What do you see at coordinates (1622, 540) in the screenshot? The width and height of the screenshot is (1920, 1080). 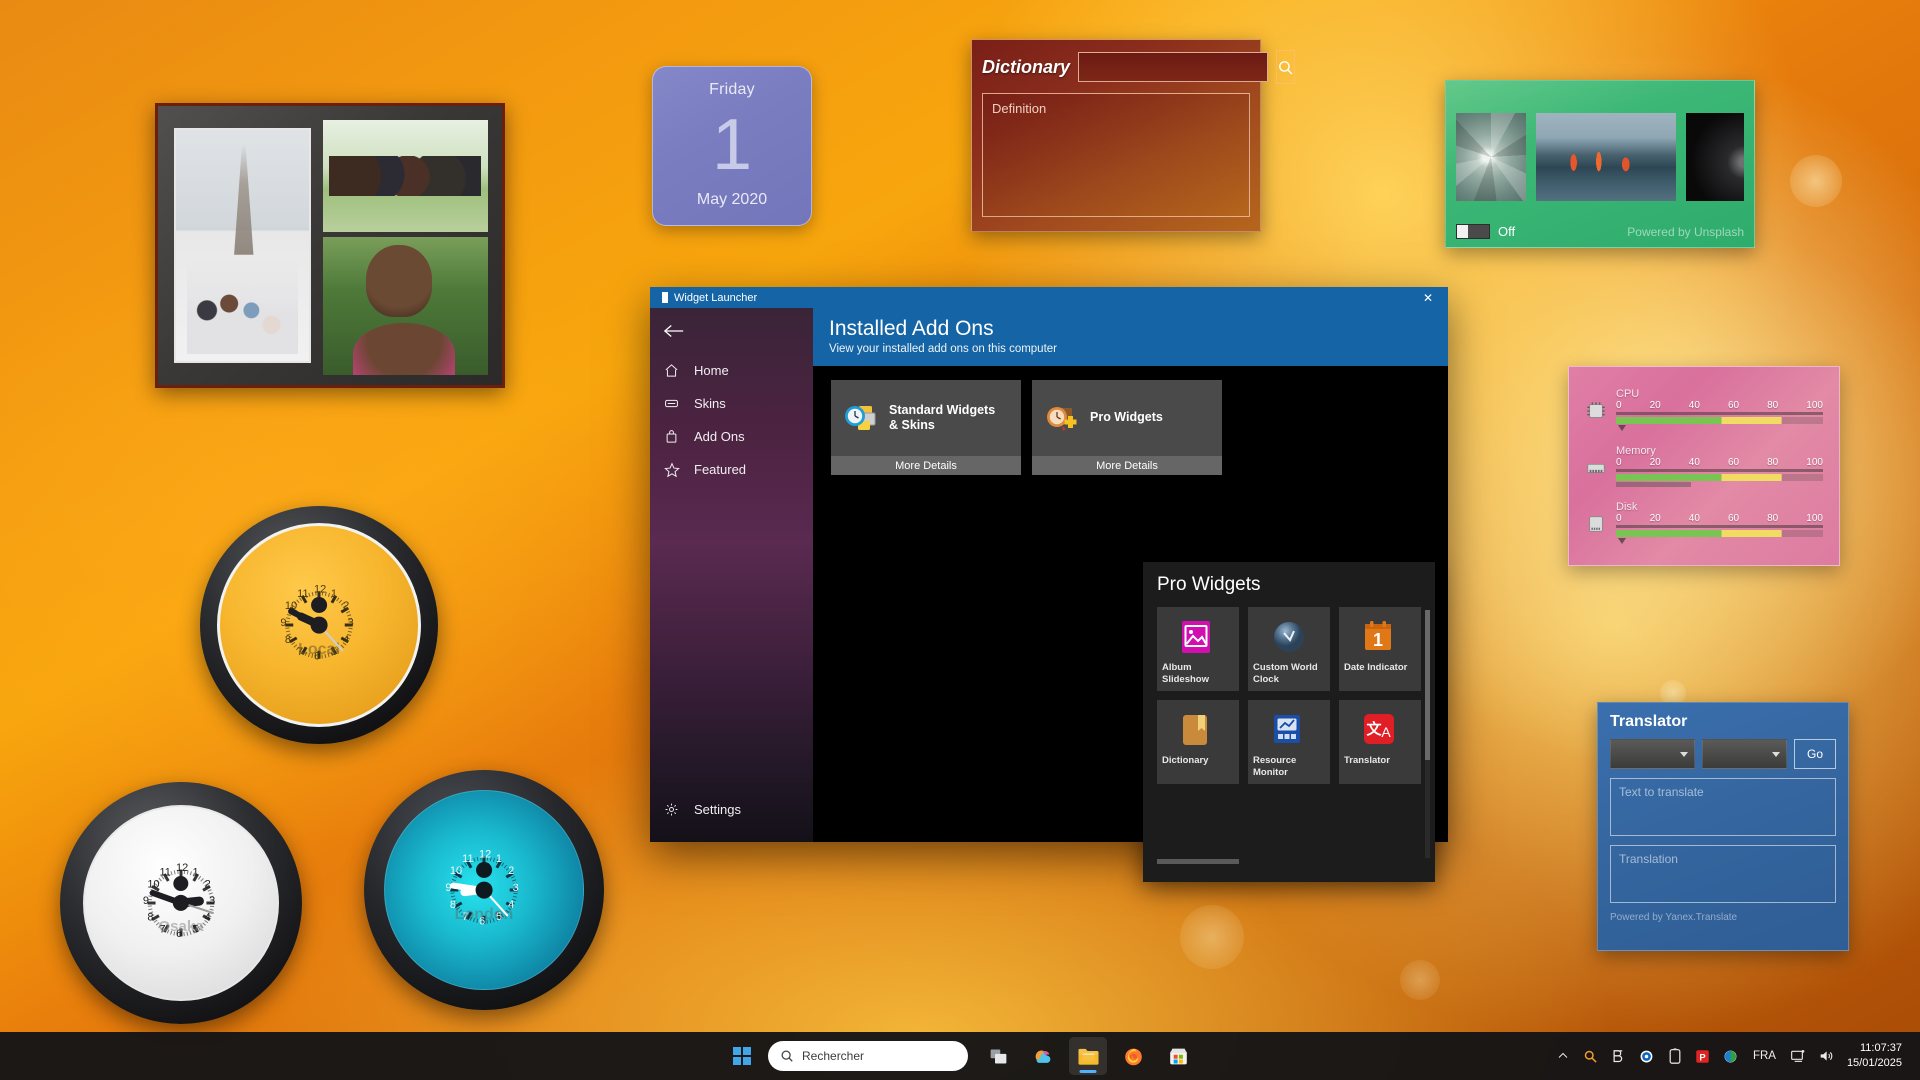 I see `resource-marker-disk` at bounding box center [1622, 540].